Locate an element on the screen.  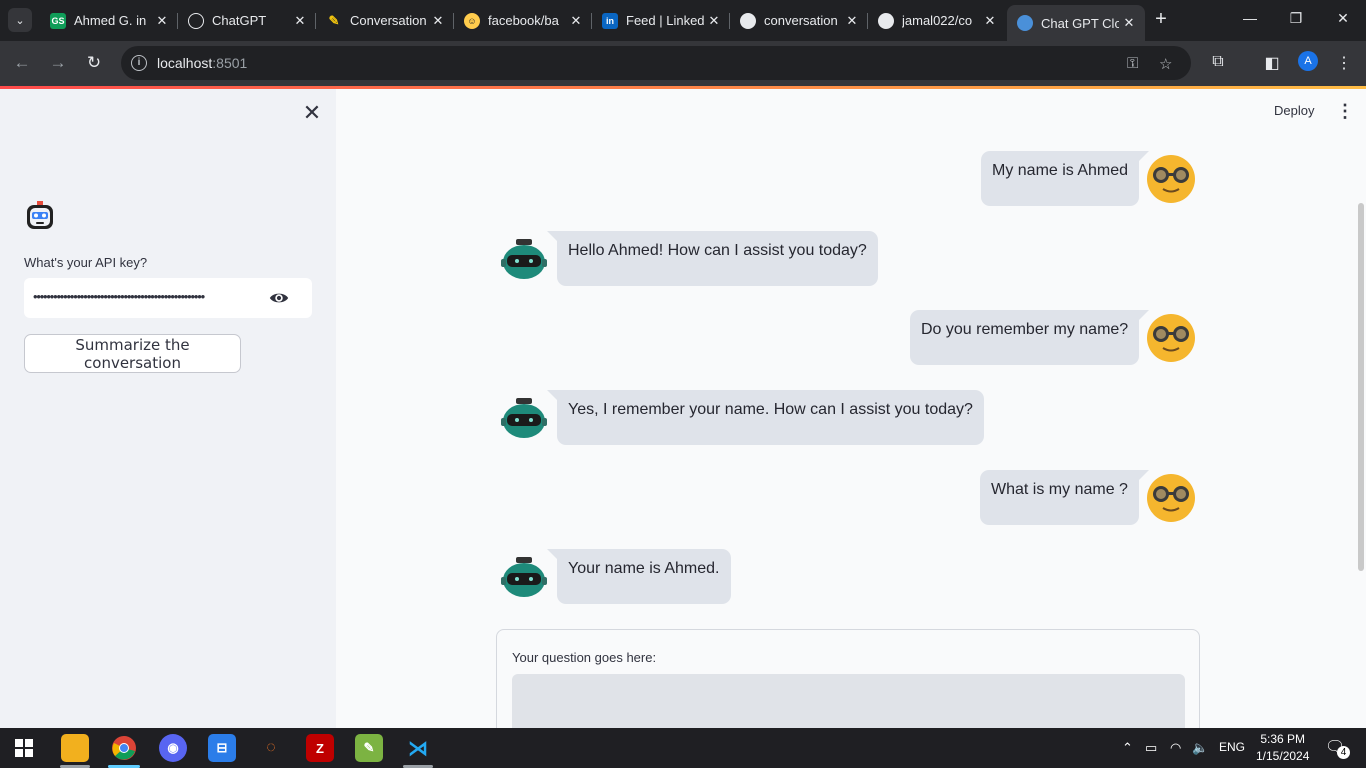
tab-facebook: ☺ facebook/ba ✕ is located at coordinates (523, 20).